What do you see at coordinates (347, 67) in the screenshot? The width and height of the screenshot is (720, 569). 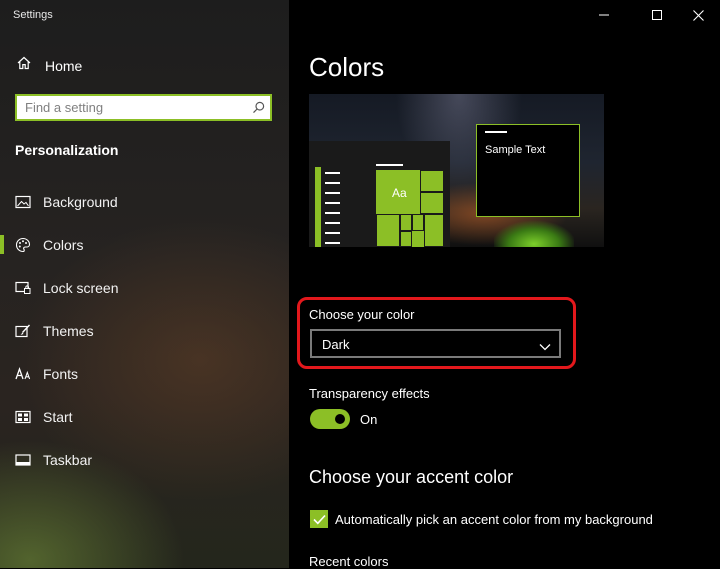 I see `page-title: Colors` at bounding box center [347, 67].